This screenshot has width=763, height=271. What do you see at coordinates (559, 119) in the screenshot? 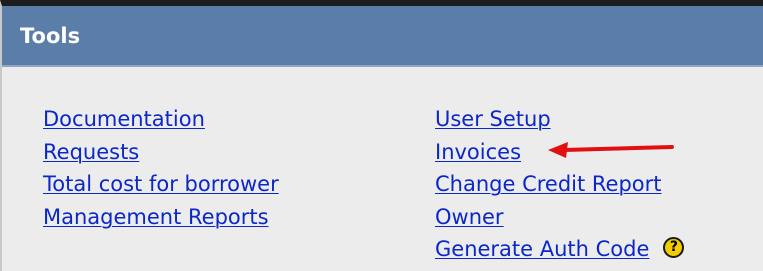
I see `user-setup-link: User Setup` at bounding box center [559, 119].